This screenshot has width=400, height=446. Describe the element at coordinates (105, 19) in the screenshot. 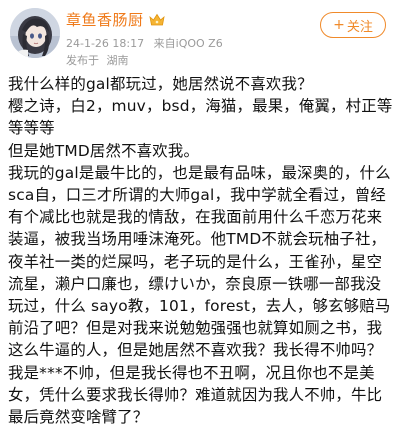

I see `author-name: 章鱼香肠厨` at that location.